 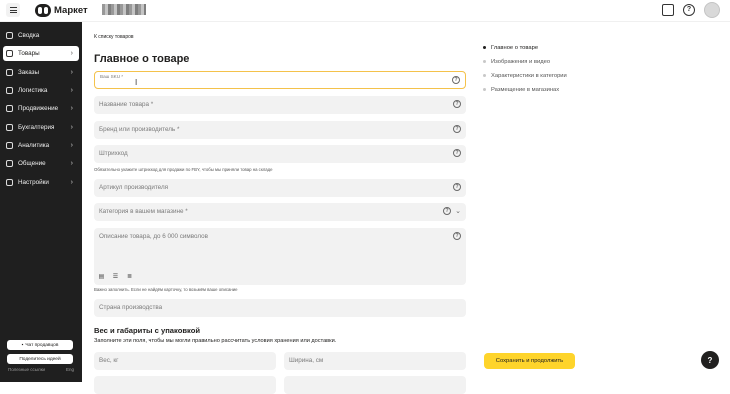 I want to click on chart-icon, so click(x=9, y=145).